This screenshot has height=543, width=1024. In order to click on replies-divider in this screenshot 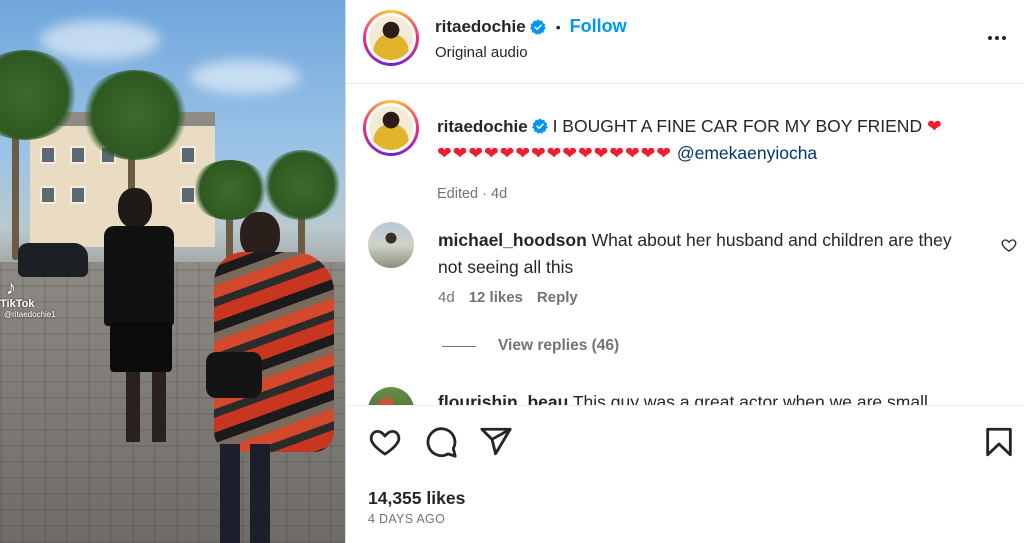, I will do `click(459, 346)`.